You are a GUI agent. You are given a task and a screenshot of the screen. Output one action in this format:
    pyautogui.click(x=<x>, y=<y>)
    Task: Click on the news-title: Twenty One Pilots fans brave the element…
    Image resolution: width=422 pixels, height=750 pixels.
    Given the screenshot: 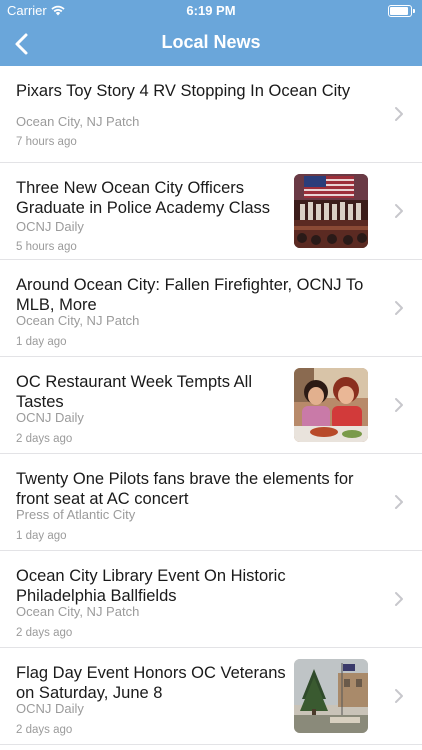 What is the action you would take?
    pyautogui.click(x=185, y=489)
    